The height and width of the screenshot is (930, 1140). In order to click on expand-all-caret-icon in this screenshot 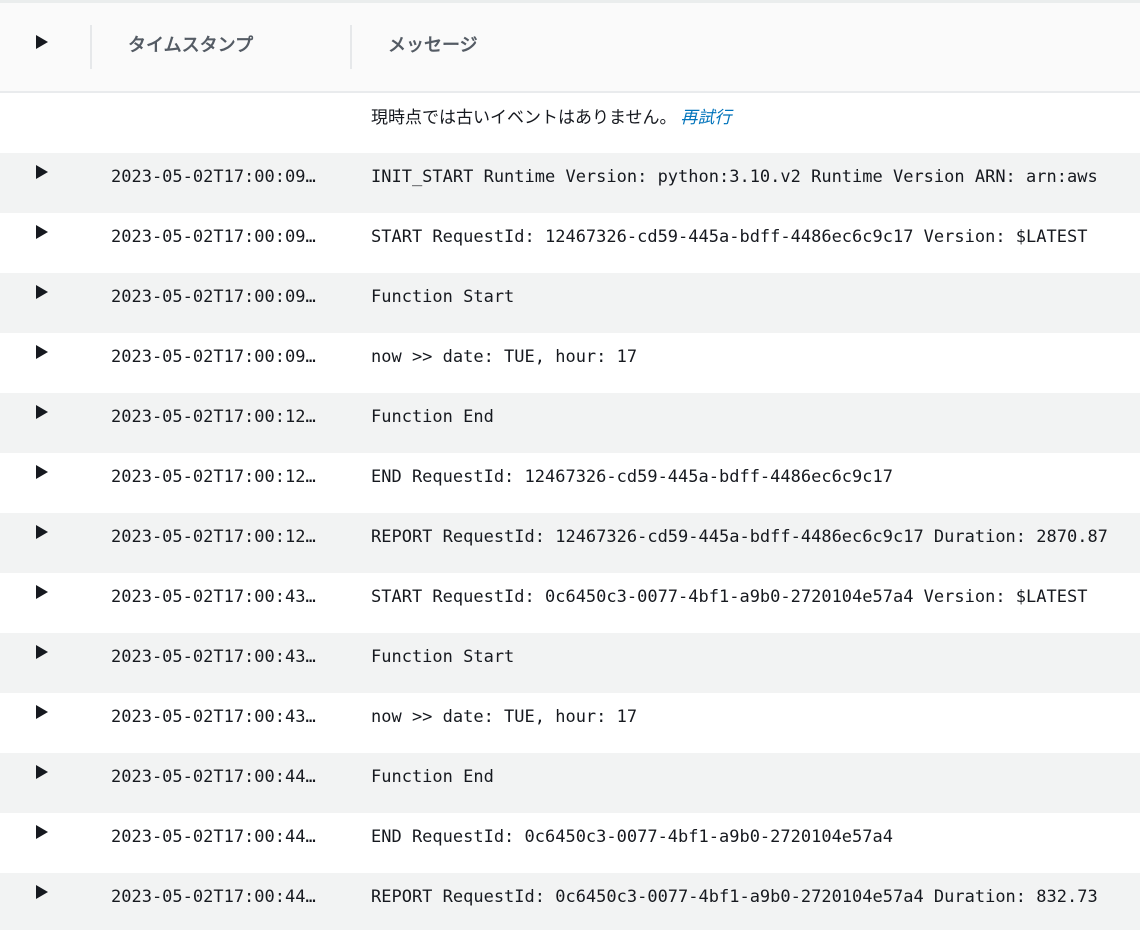, I will do `click(42, 42)`.